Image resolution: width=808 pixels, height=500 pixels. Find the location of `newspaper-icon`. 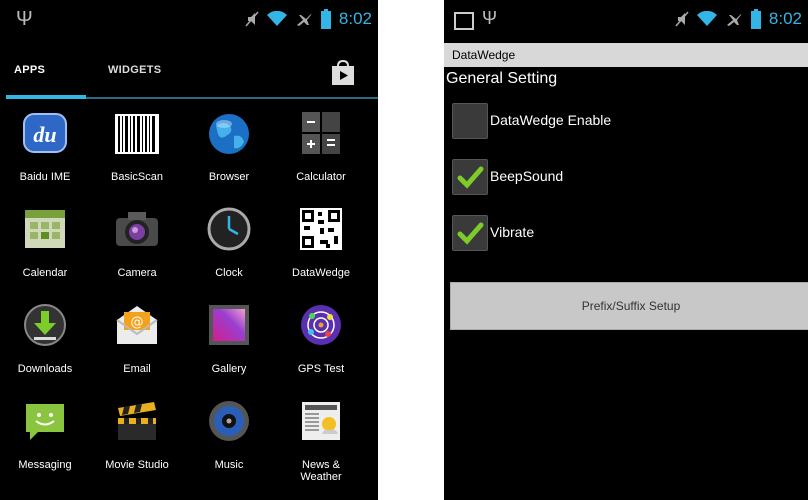

newspaper-icon is located at coordinates (321, 421).